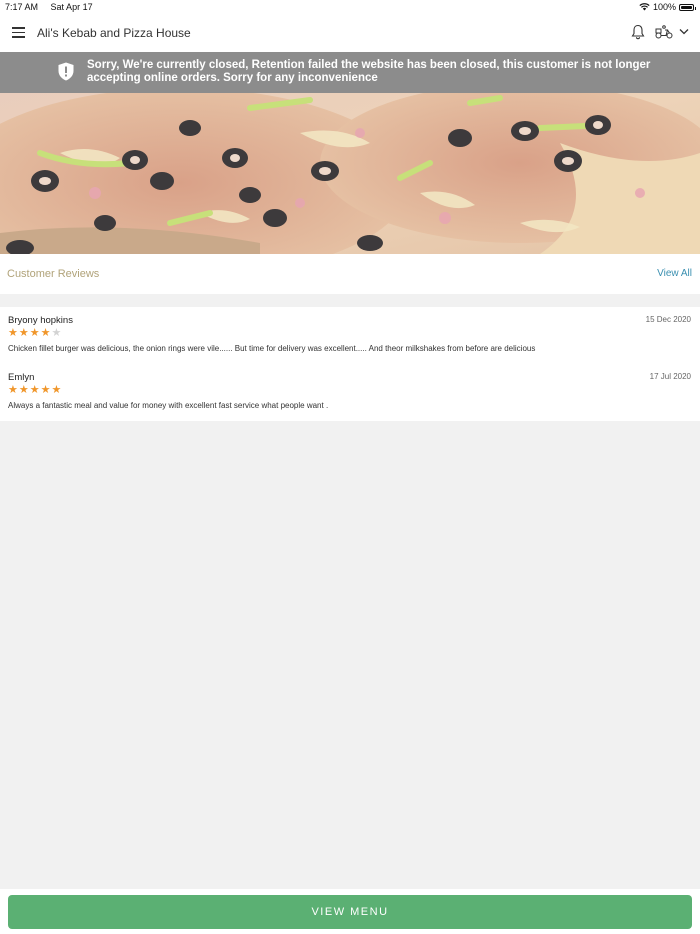  I want to click on review-date: 17 Jul 2020, so click(670, 376).